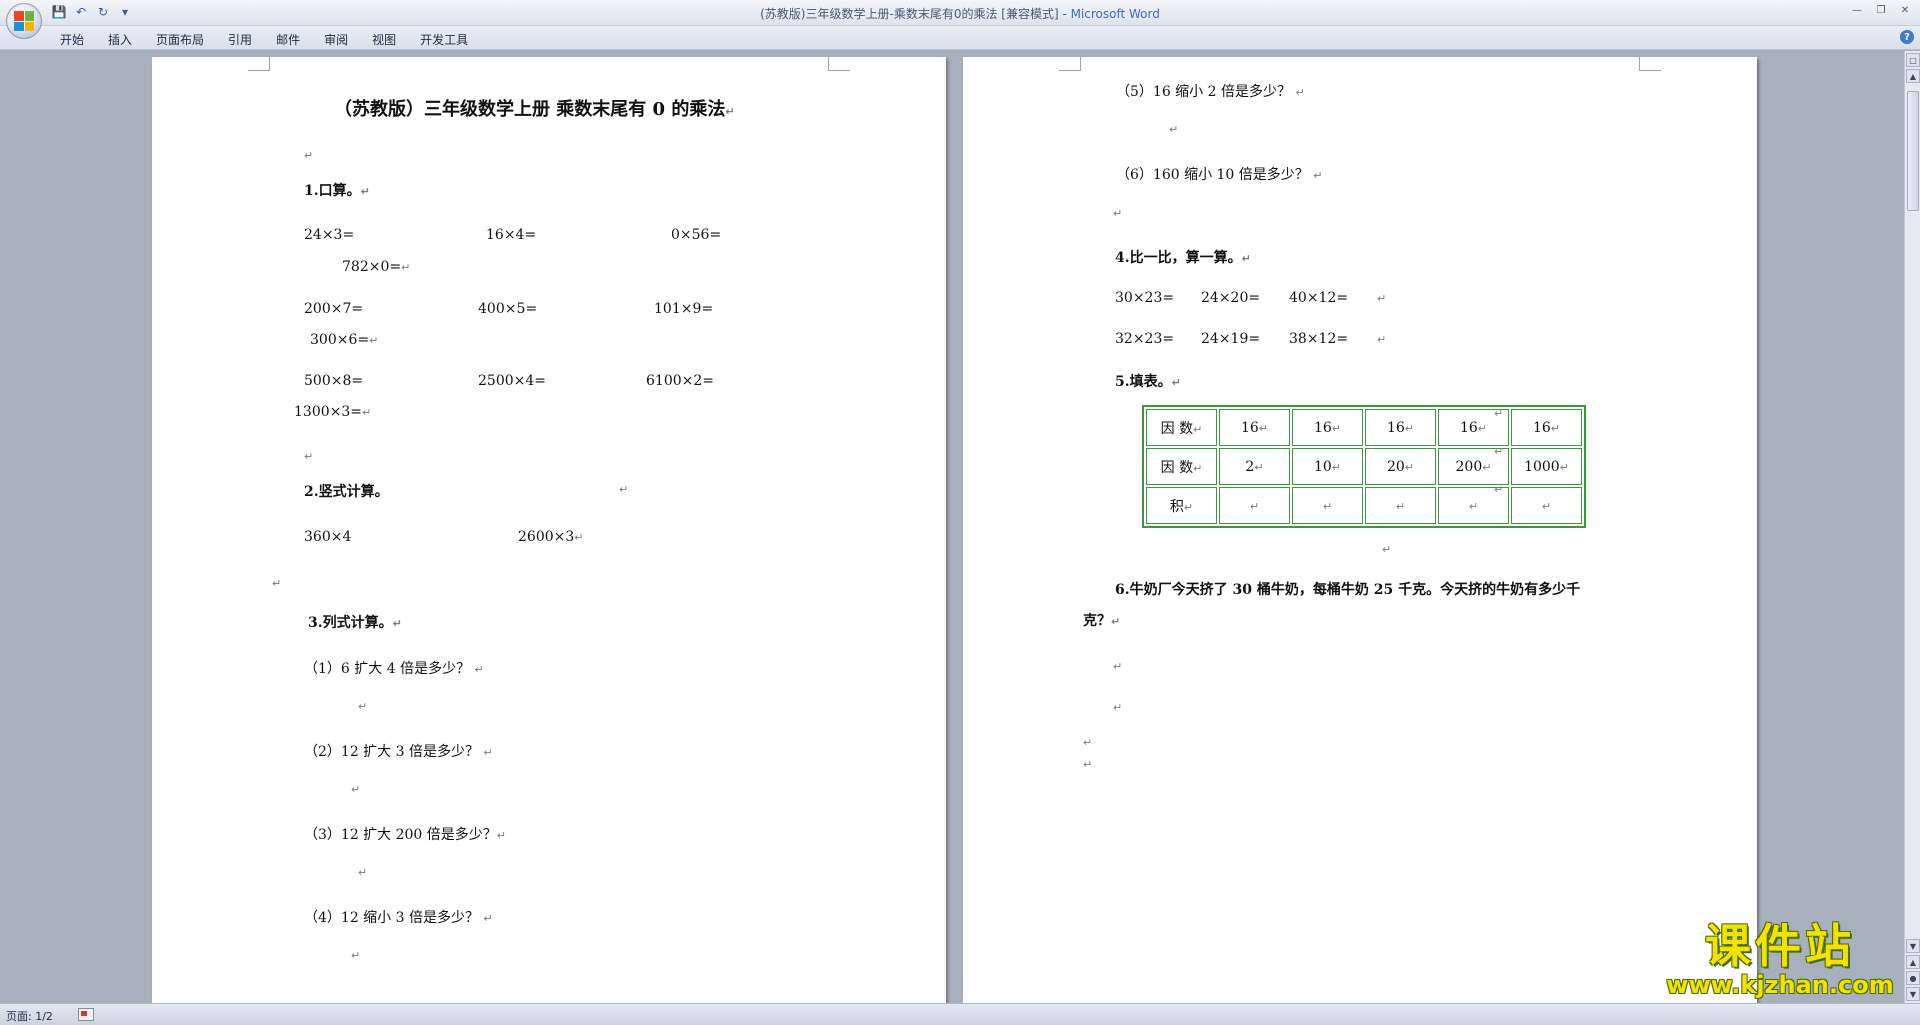 The image size is (1920, 1025). What do you see at coordinates (1400, 466) in the screenshot?
I see `table-cell: 20↵` at bounding box center [1400, 466].